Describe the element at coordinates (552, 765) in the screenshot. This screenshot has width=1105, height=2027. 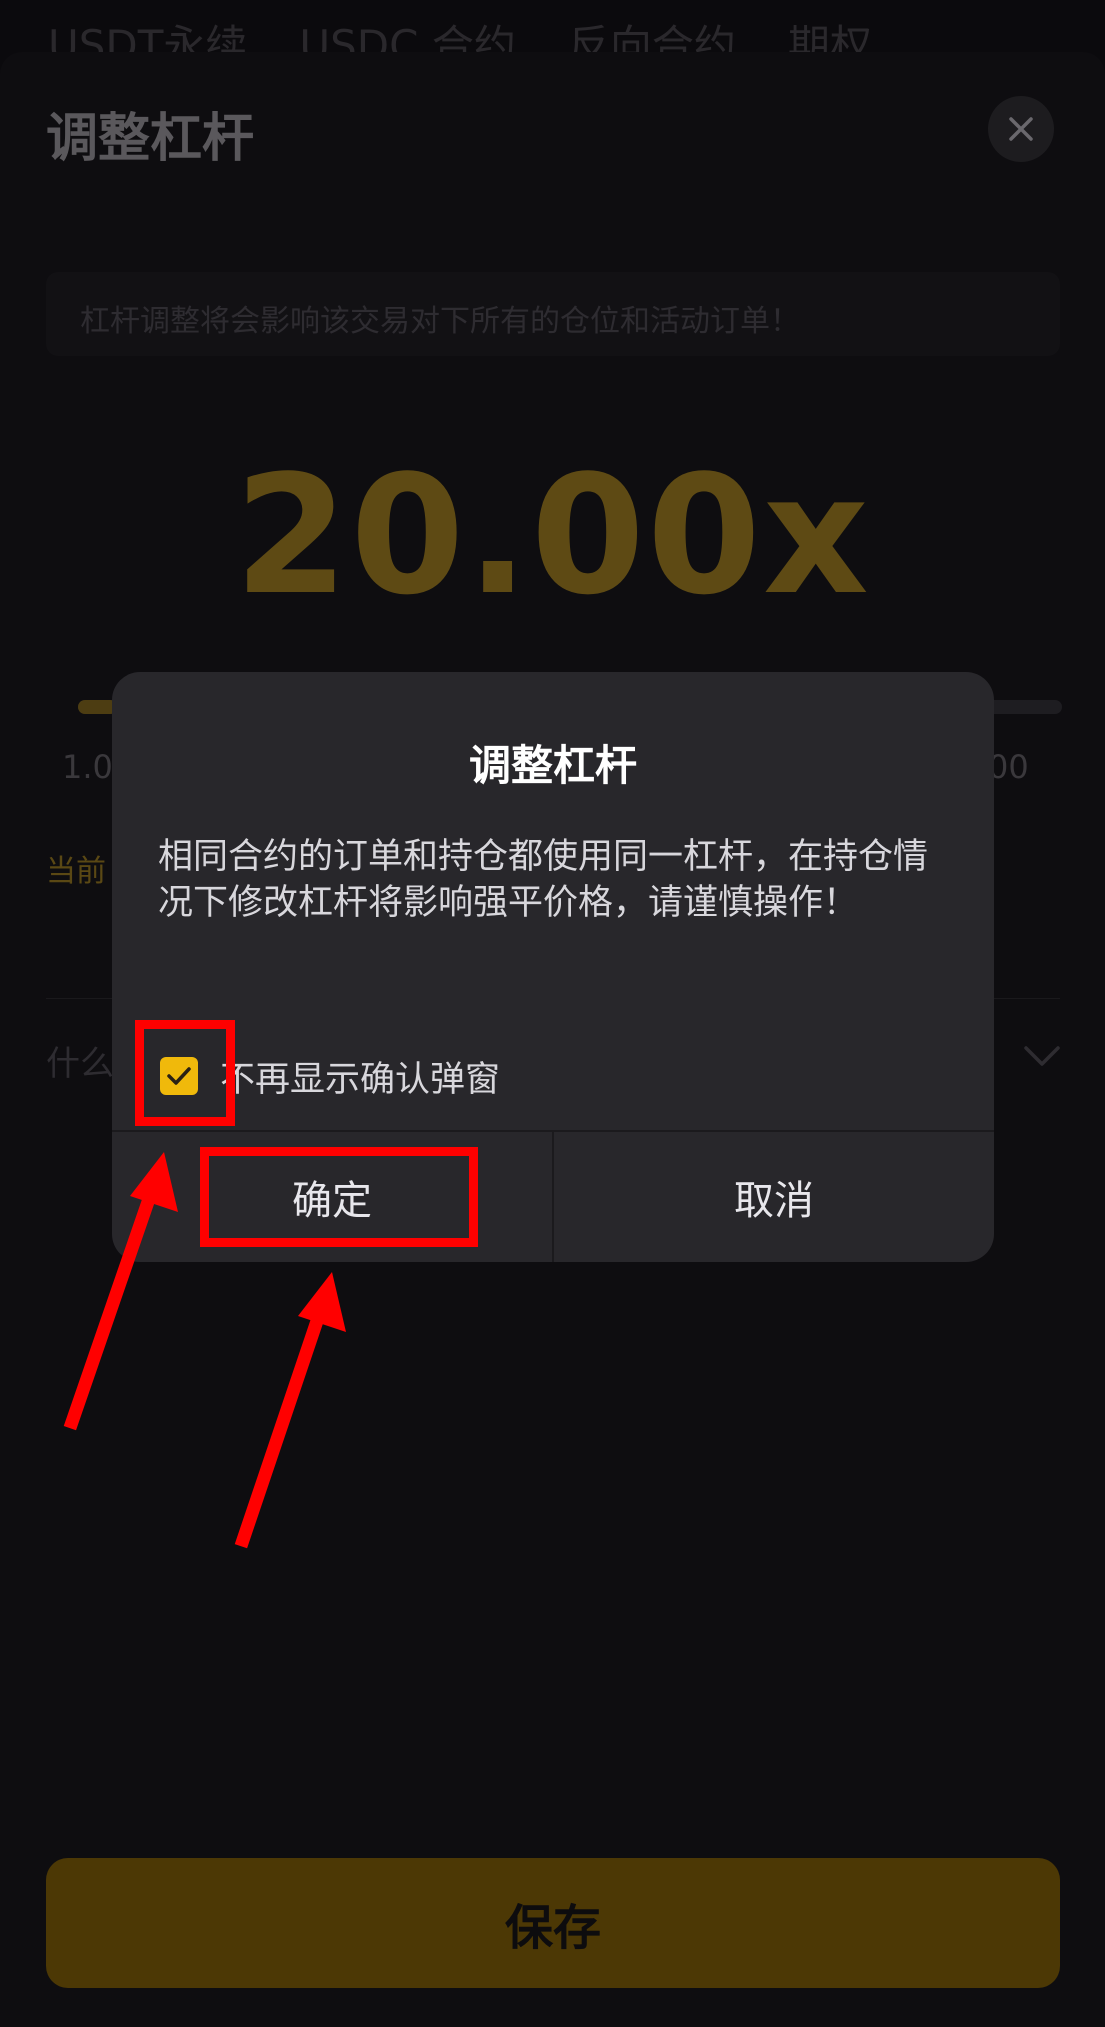
I see `dialog-title: 调整杠杆` at that location.